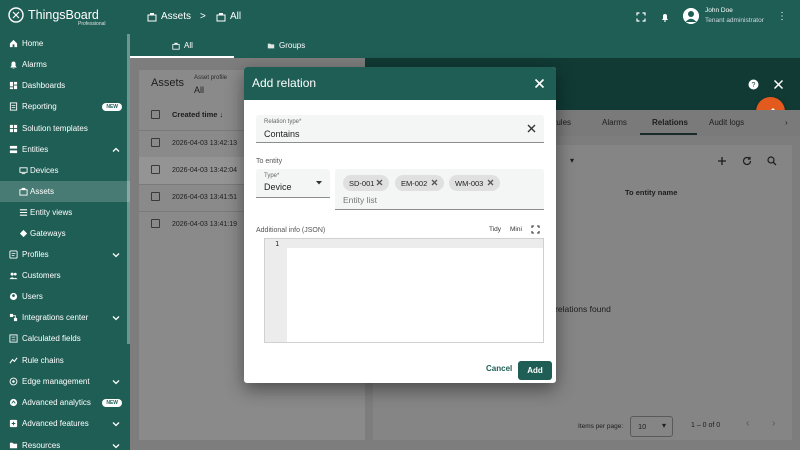 The height and width of the screenshot is (450, 800). What do you see at coordinates (734, 20) in the screenshot?
I see `user-role: Tenant administrator` at bounding box center [734, 20].